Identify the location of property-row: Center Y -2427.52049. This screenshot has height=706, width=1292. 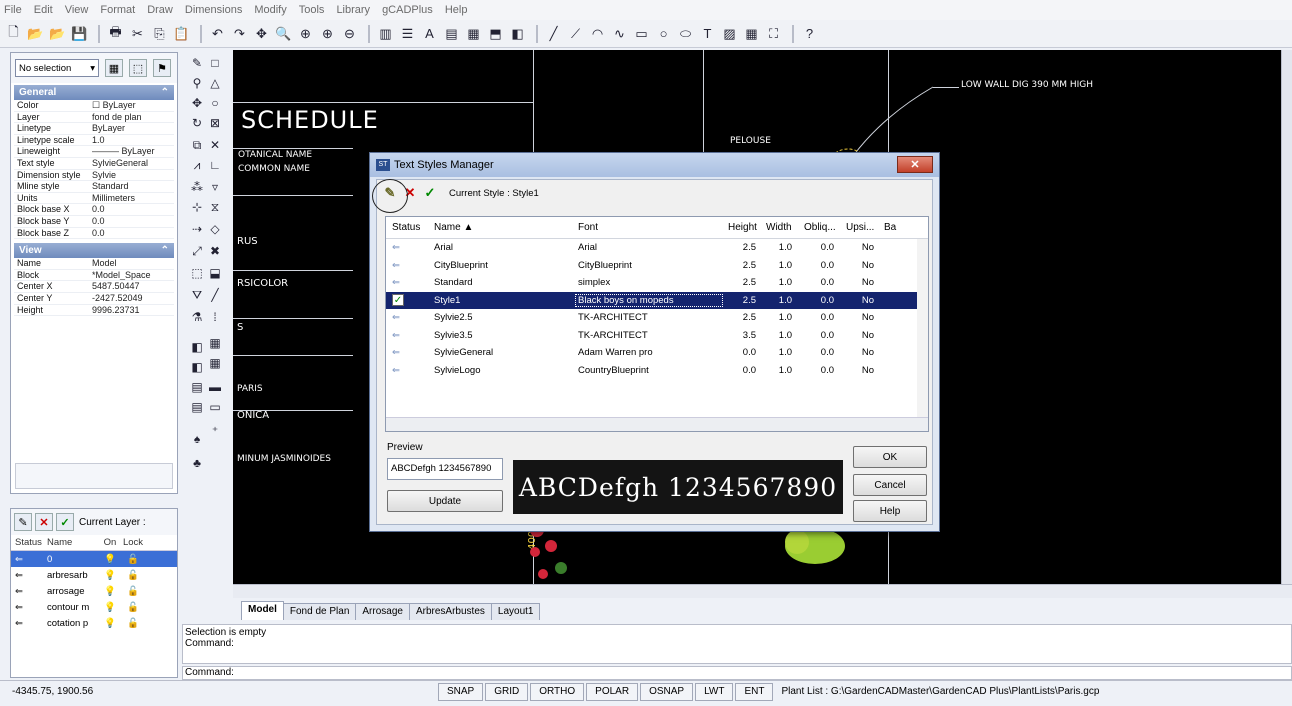
(94, 299).